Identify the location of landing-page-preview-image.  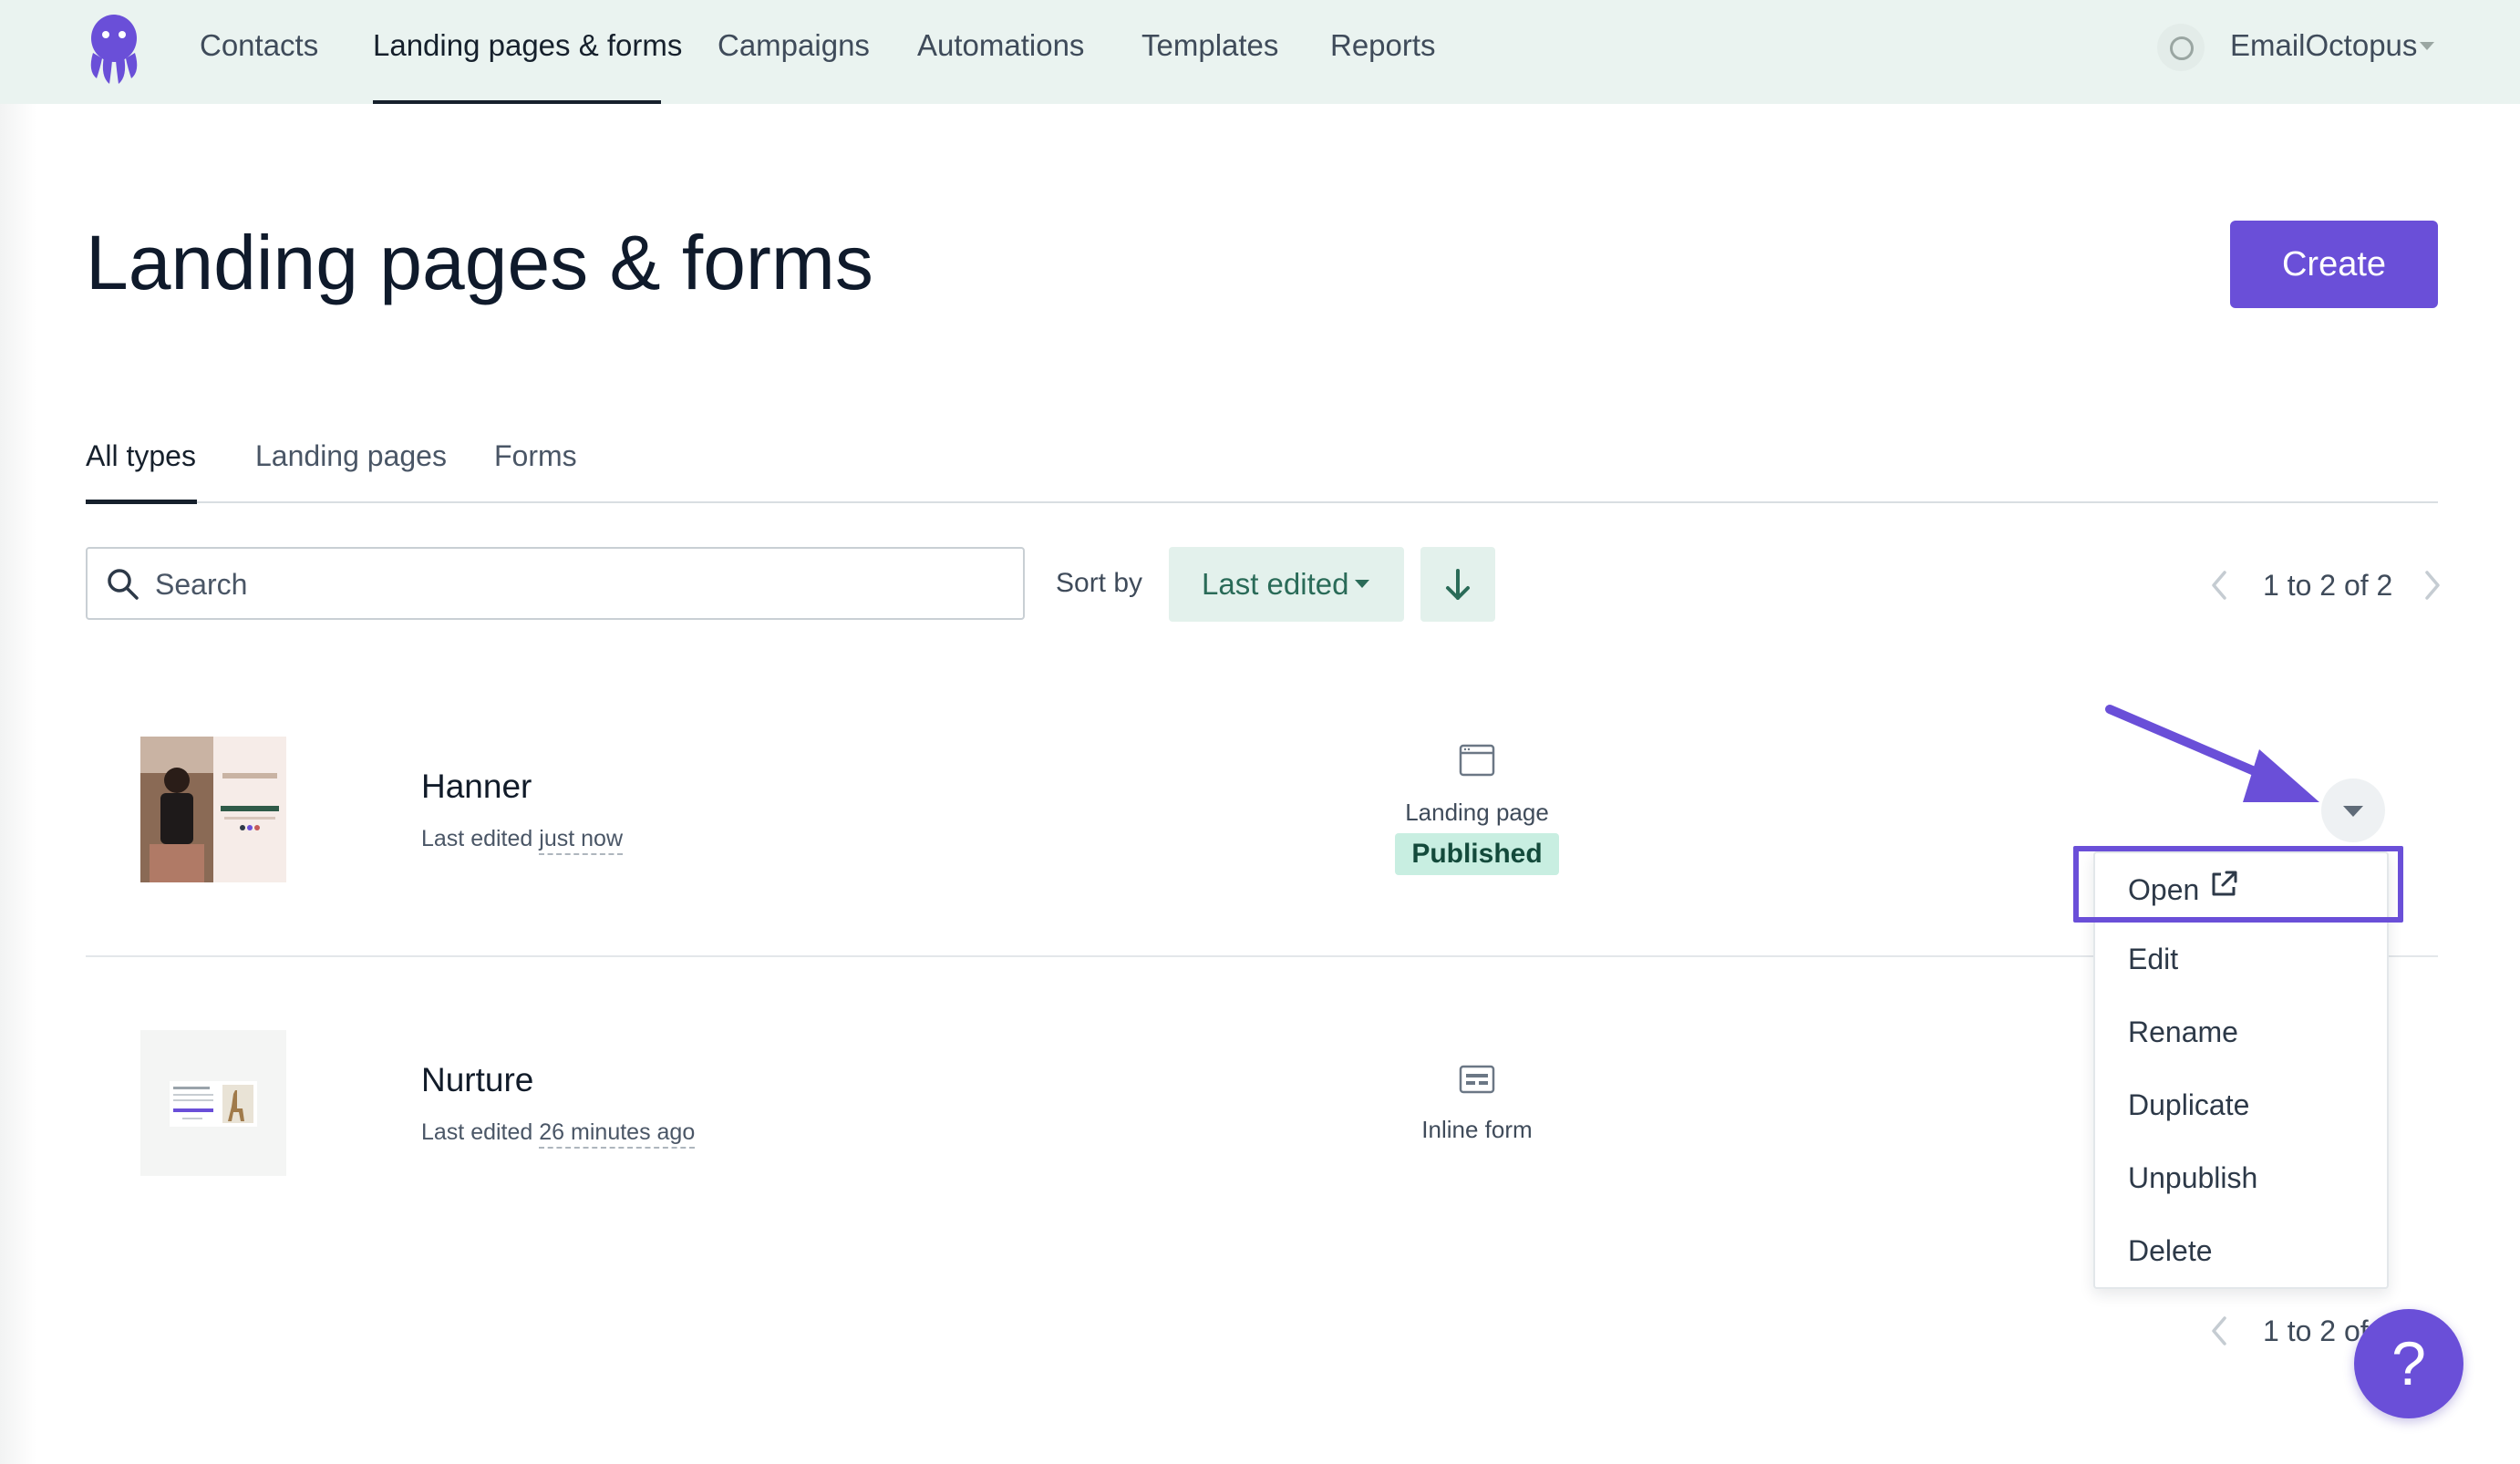
(213, 809).